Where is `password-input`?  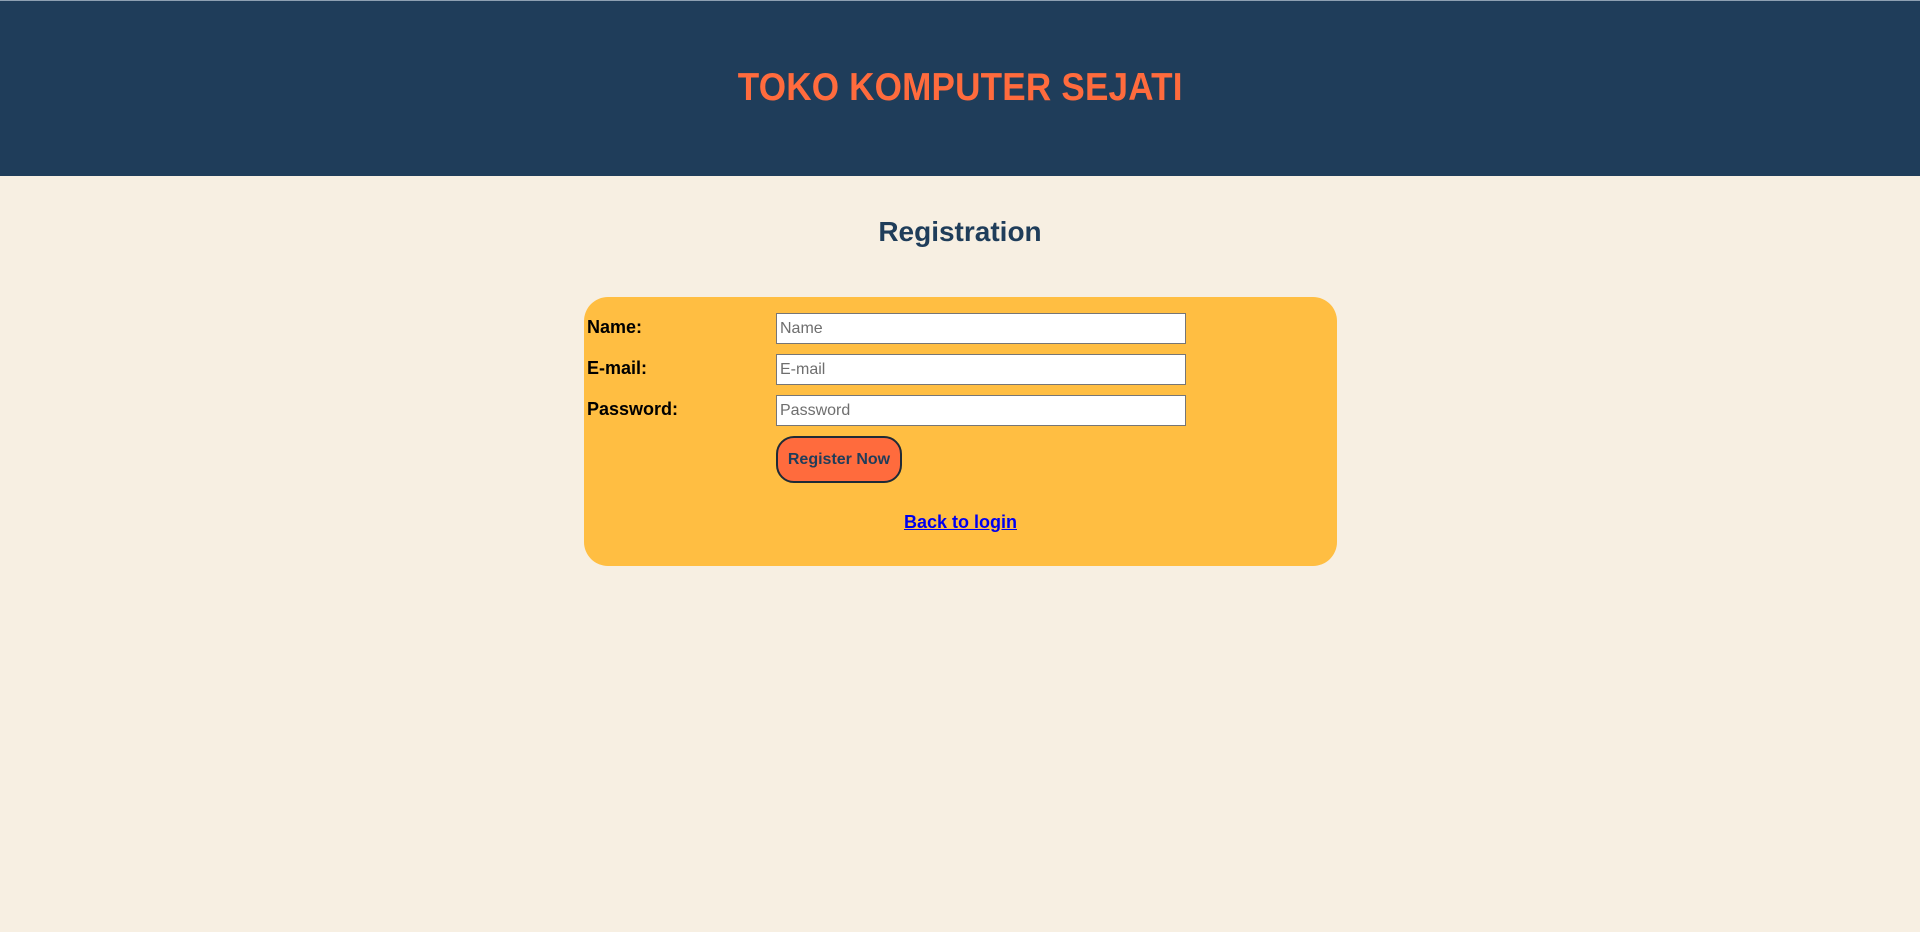
password-input is located at coordinates (981, 410).